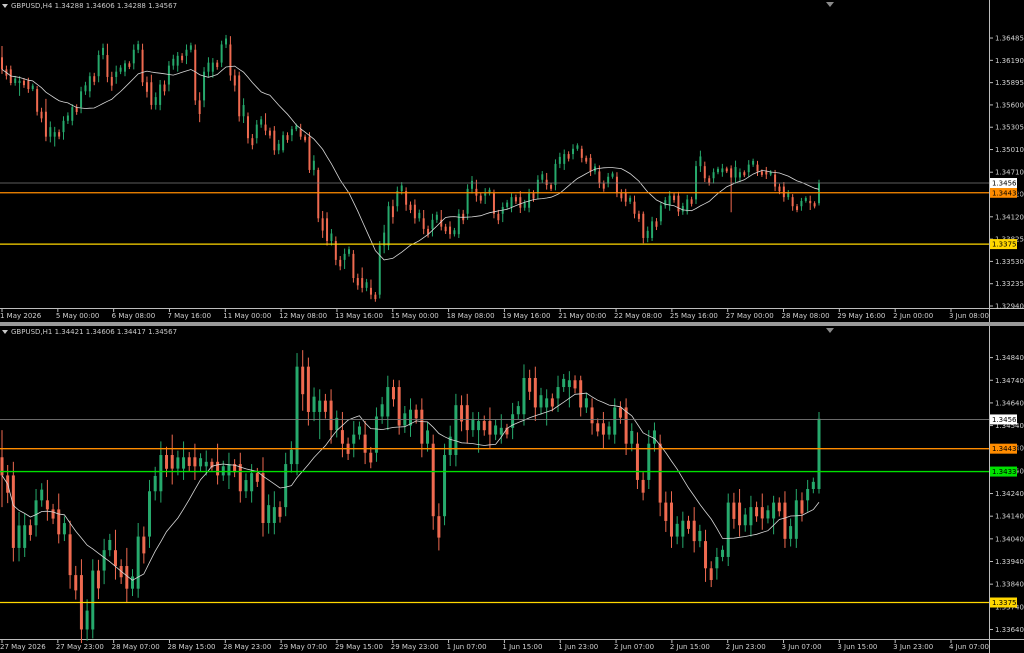 This screenshot has height=653, width=1024. Describe the element at coordinates (247, 316) in the screenshot. I see `h4-x-tick-label: 11 May 00:00` at that location.